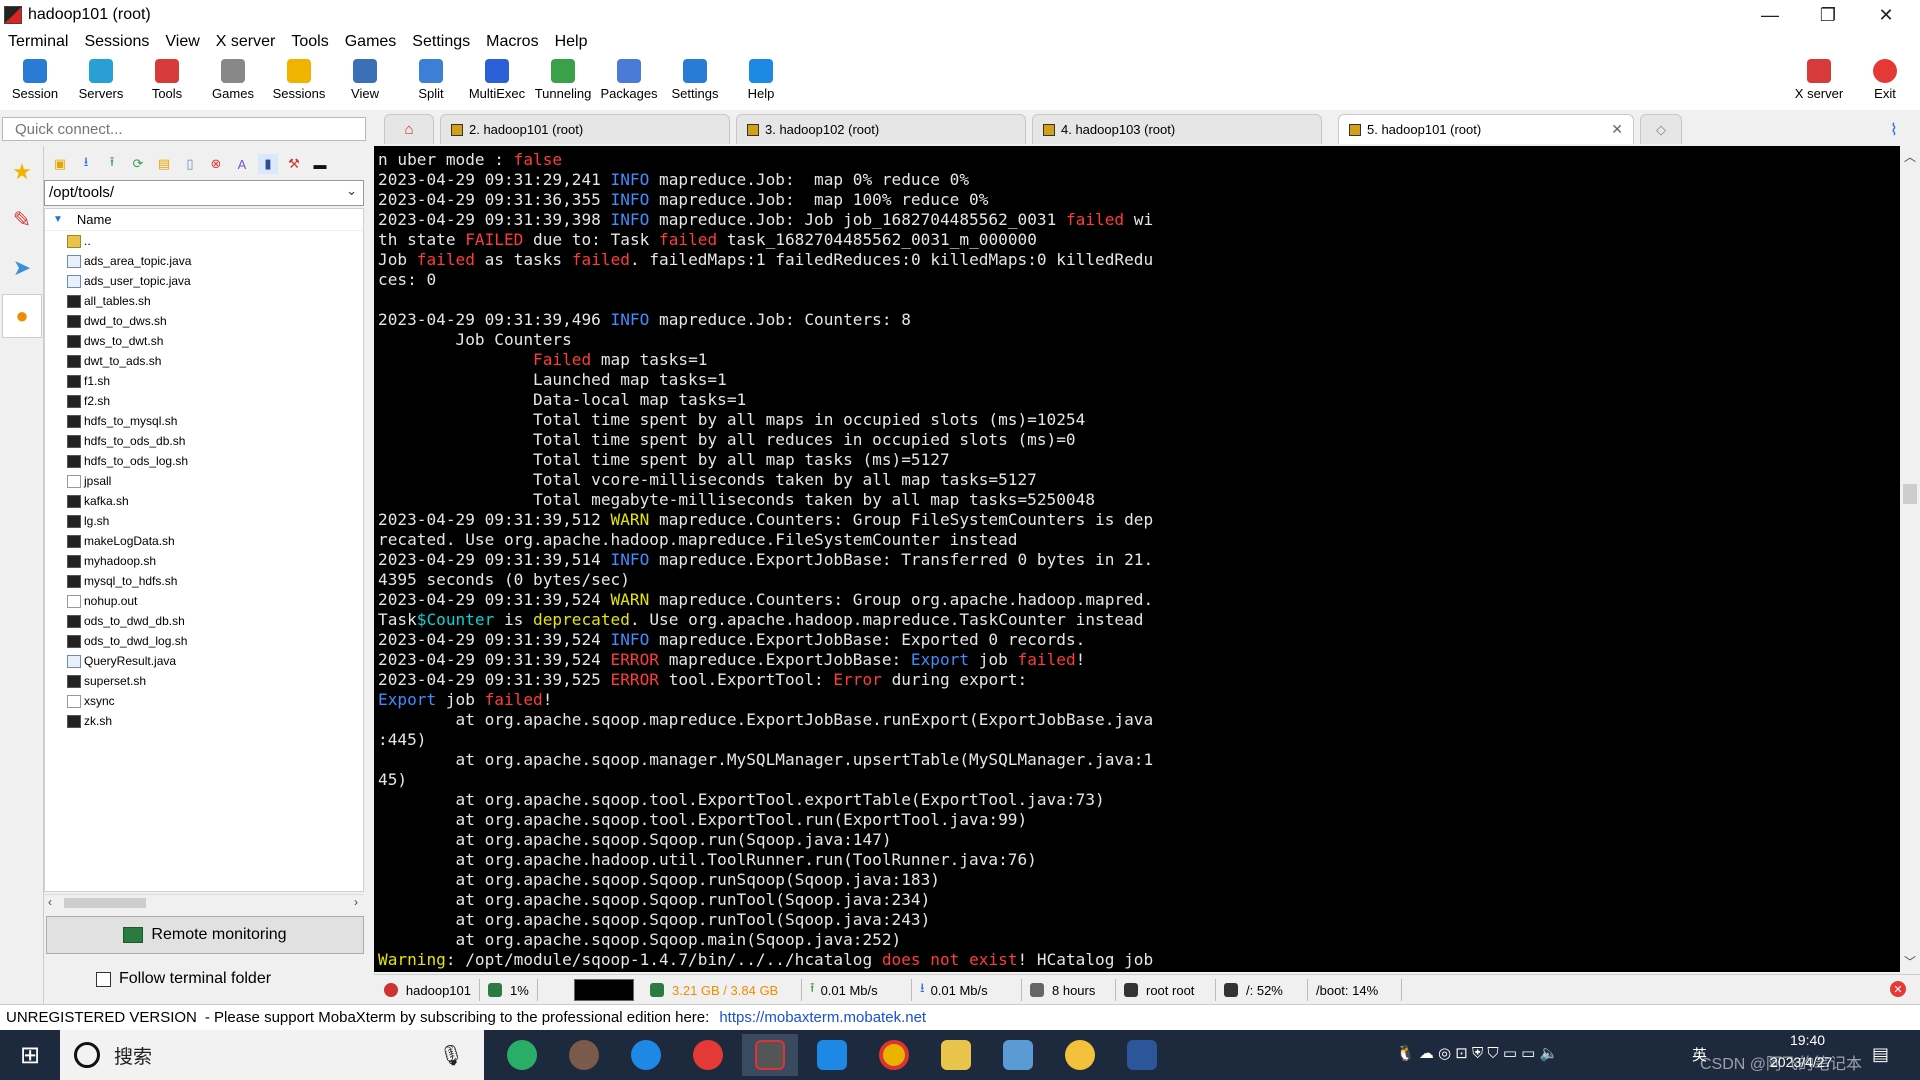 This screenshot has width=1920, height=1080. Describe the element at coordinates (22, 316) in the screenshot. I see `sftp-tab-icon: ●` at that location.